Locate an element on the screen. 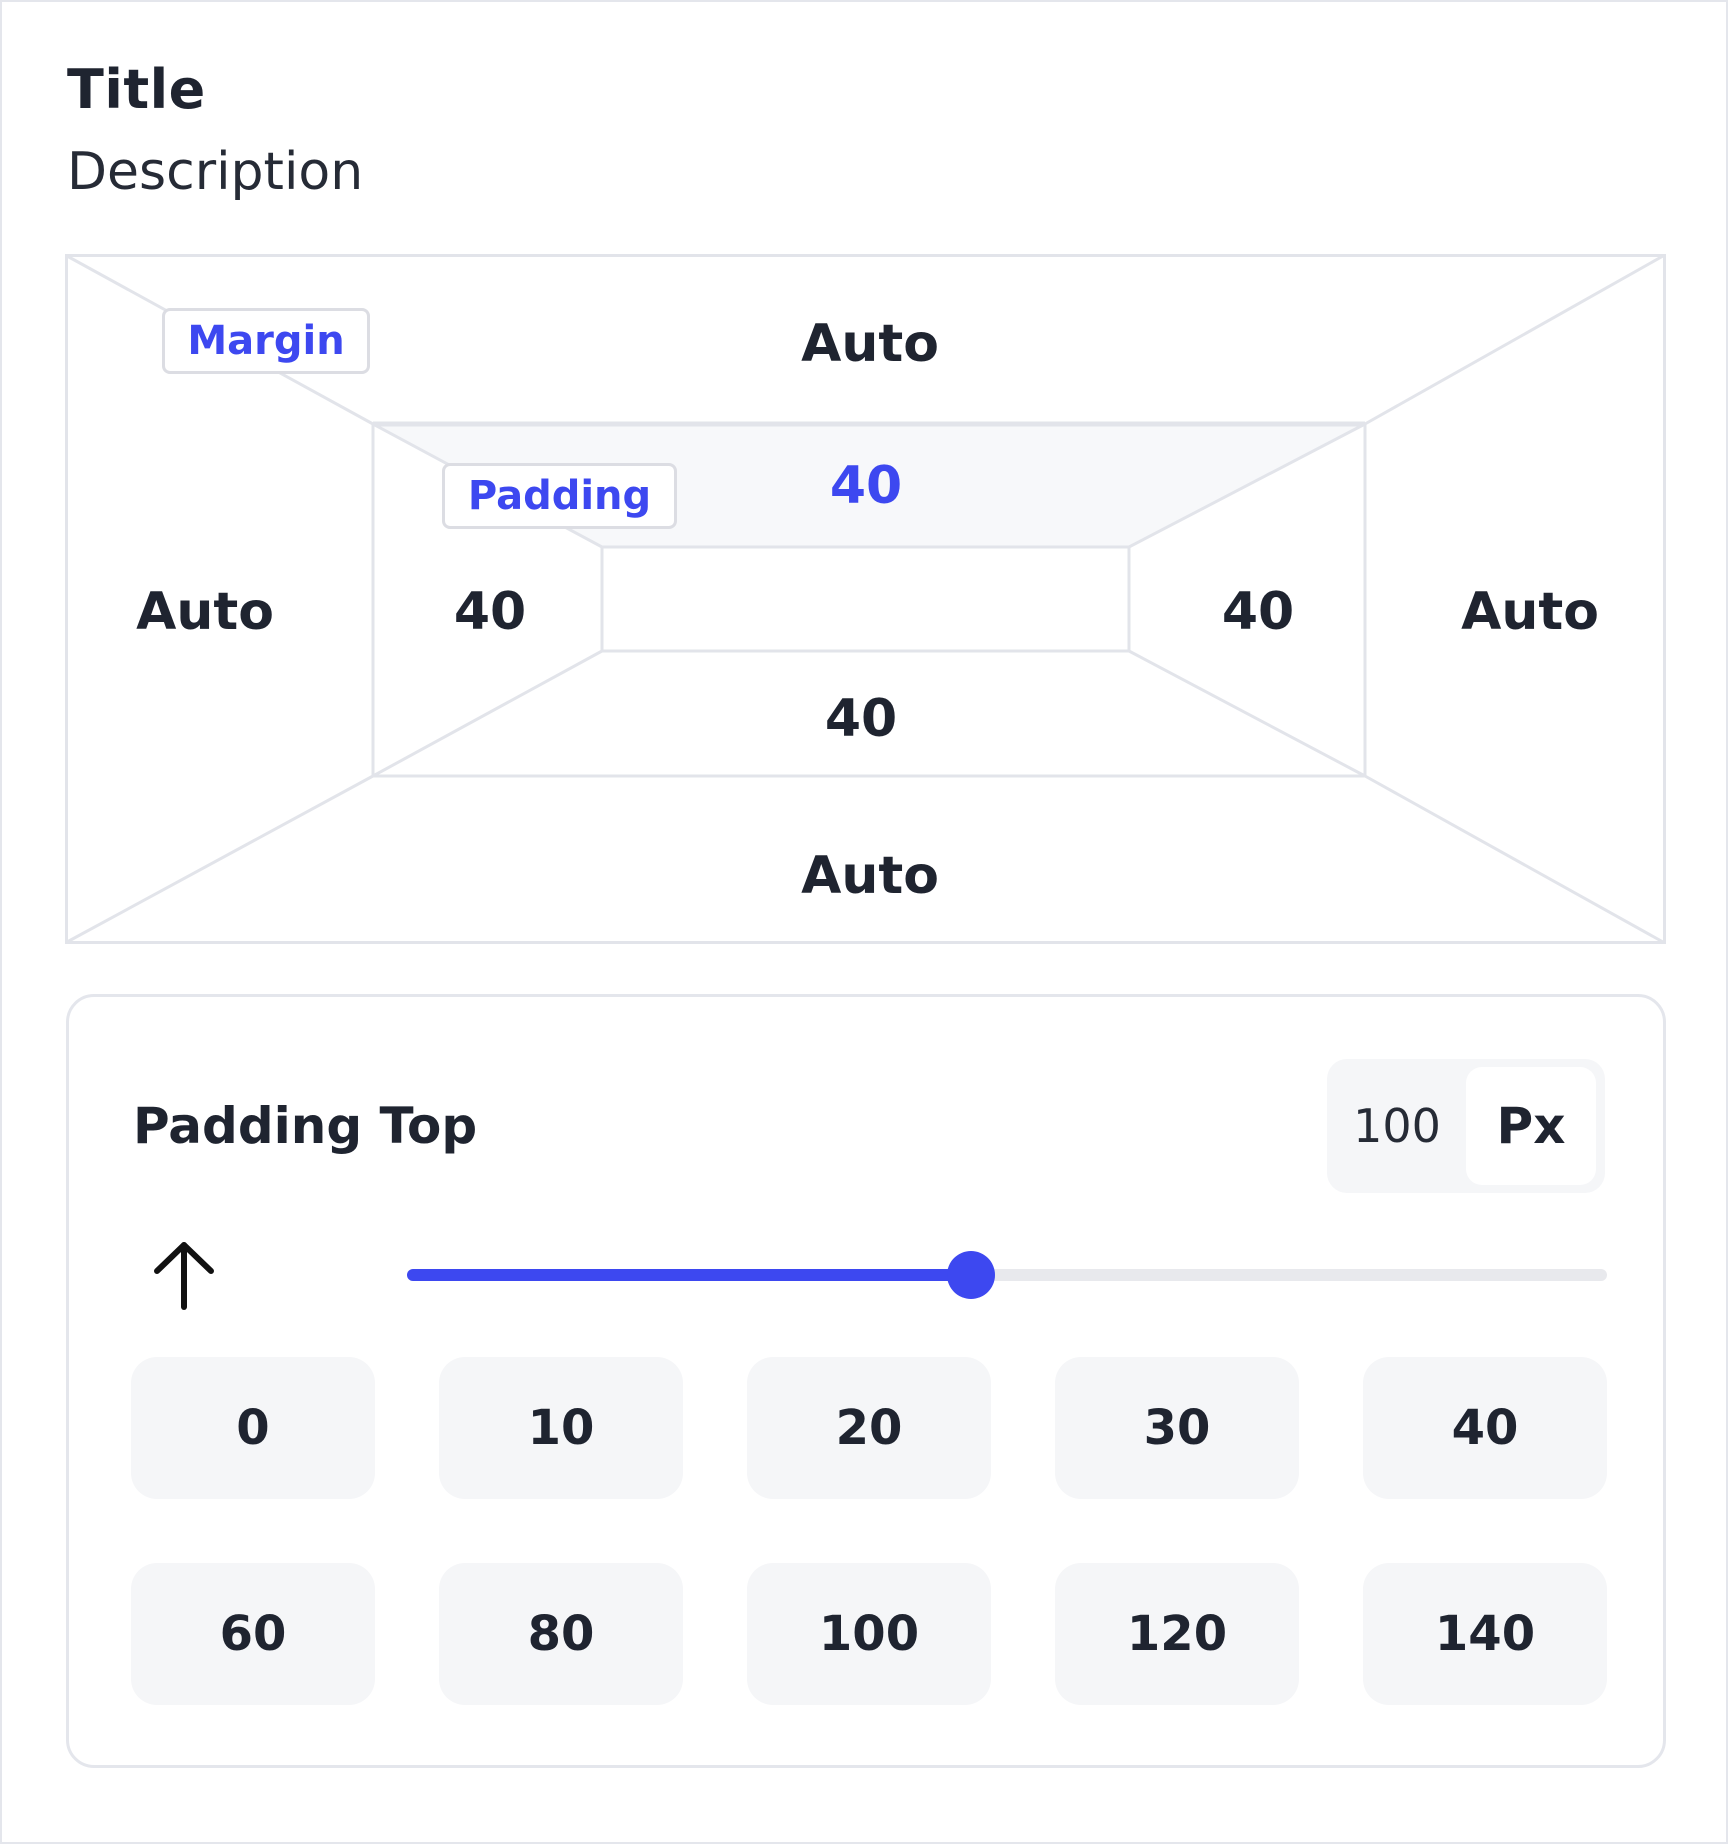  slider-fill is located at coordinates (689, 1275).